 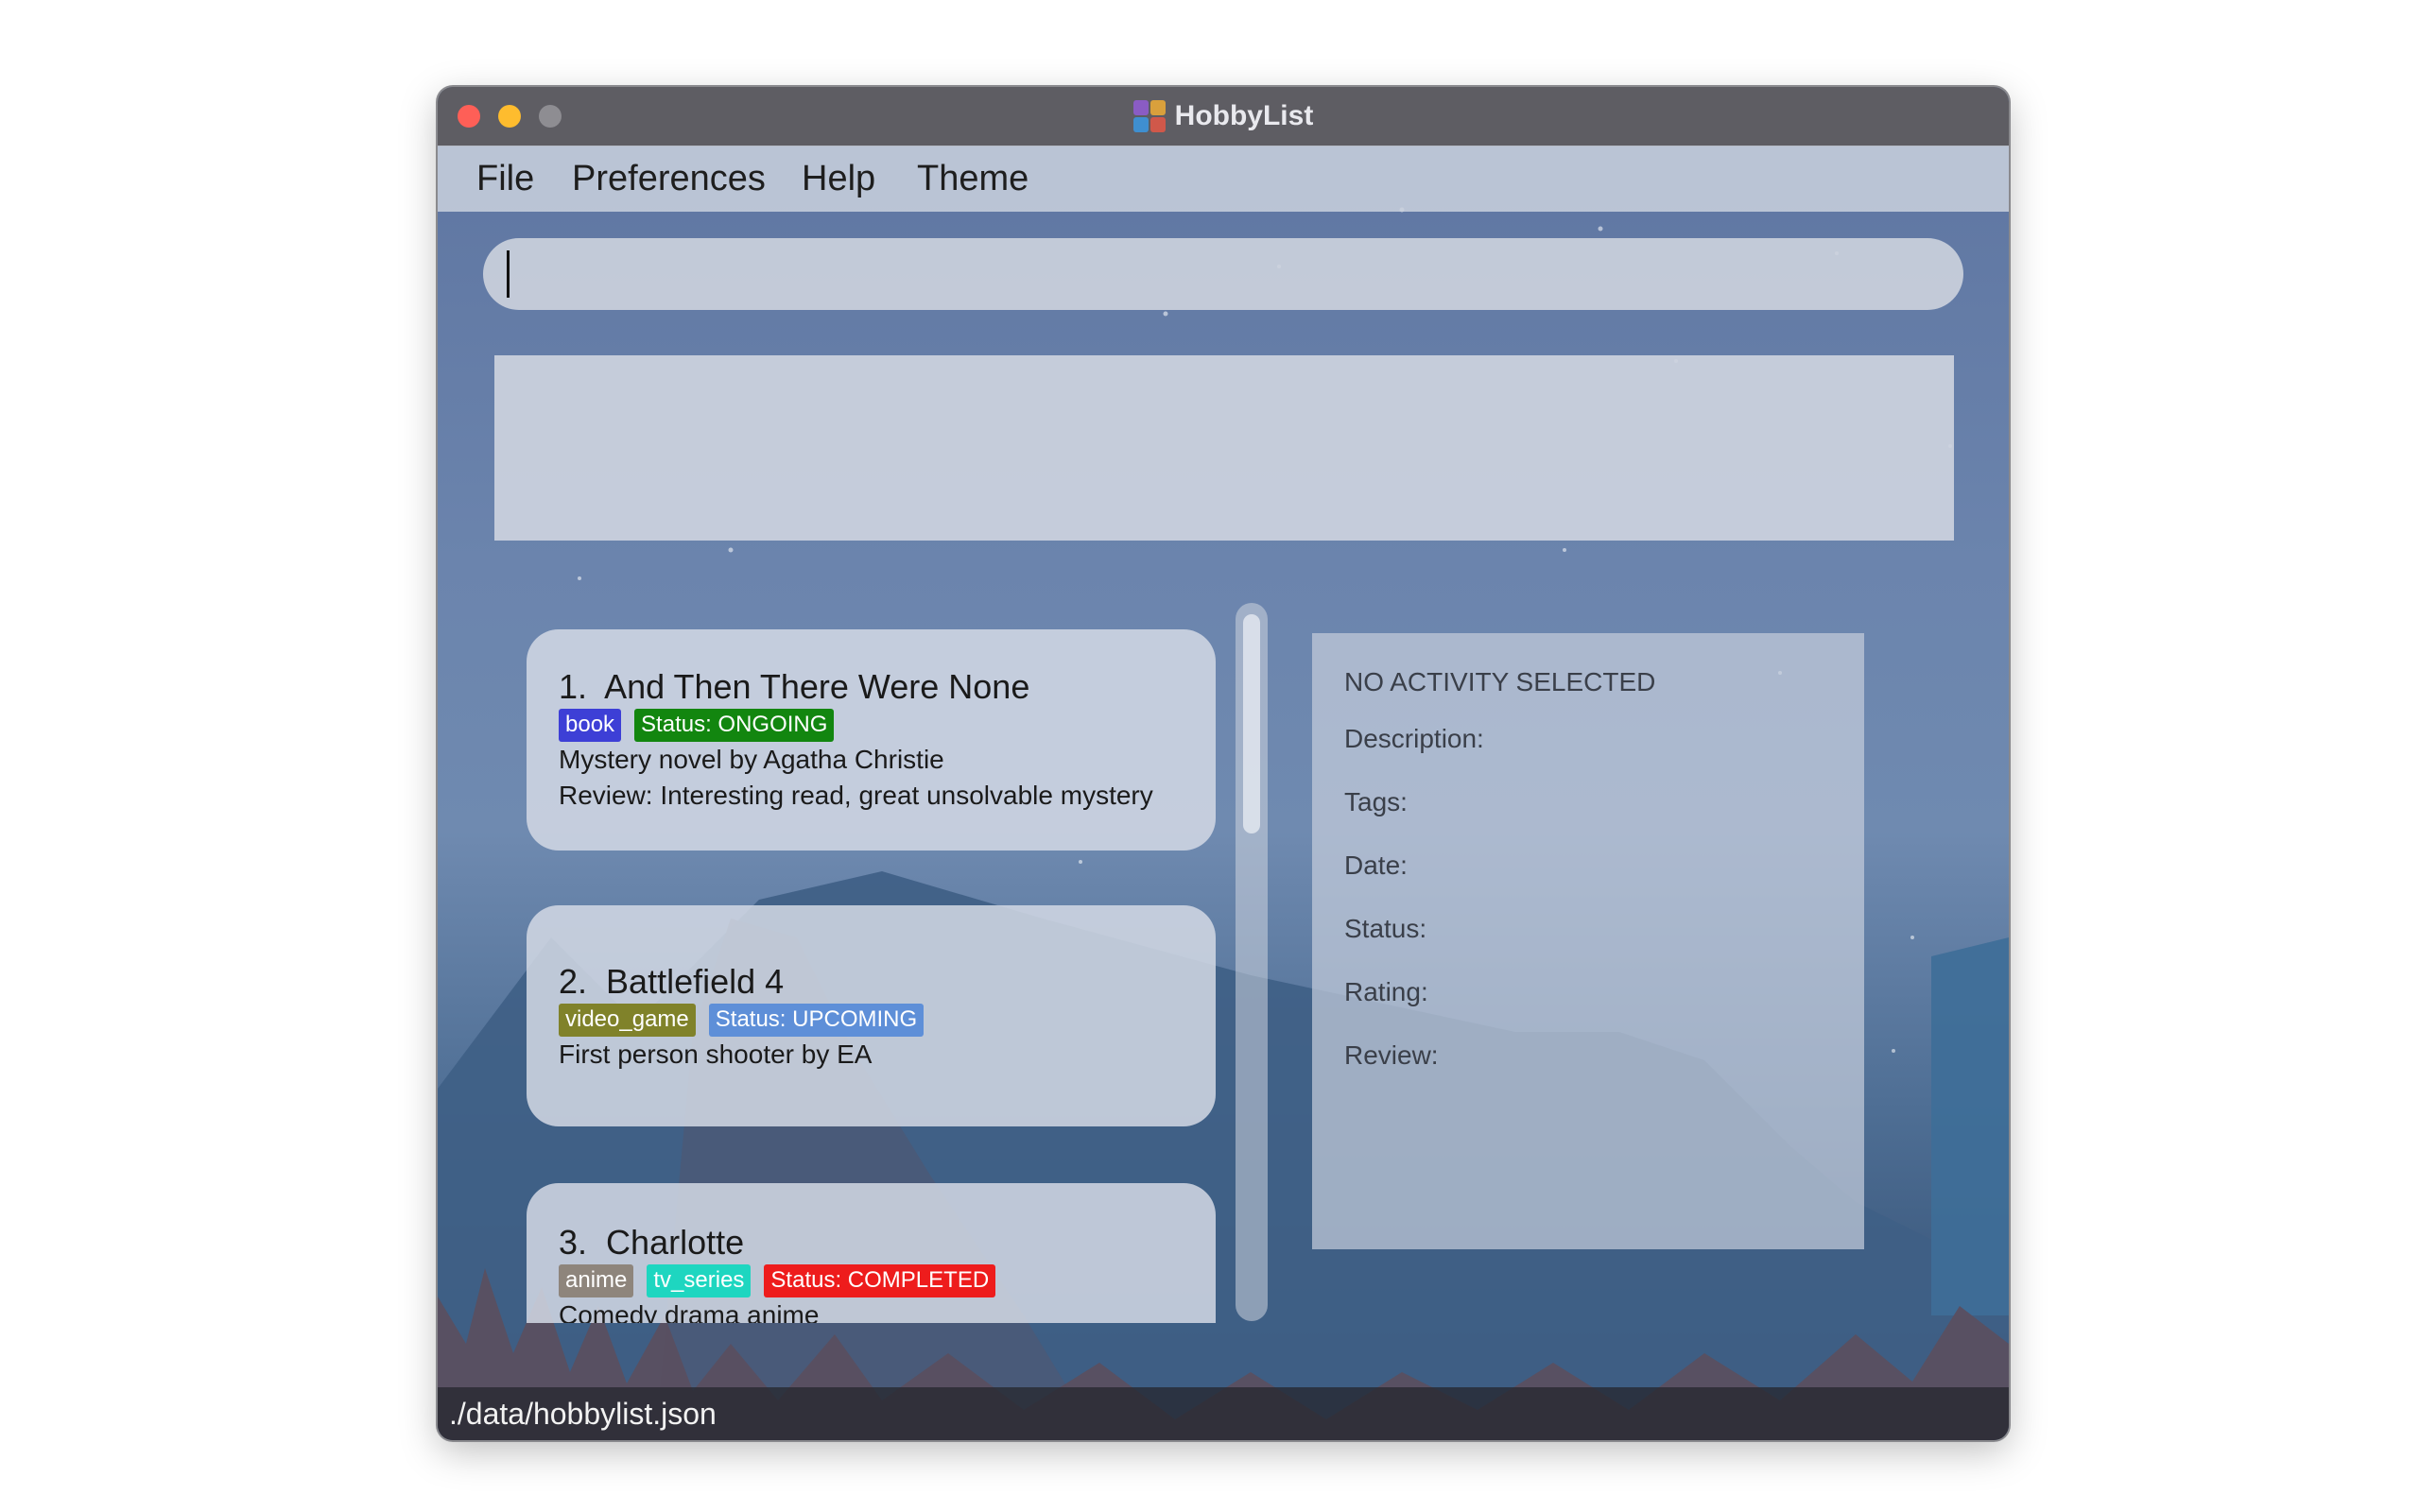 I want to click on text-caret, so click(x=508, y=274).